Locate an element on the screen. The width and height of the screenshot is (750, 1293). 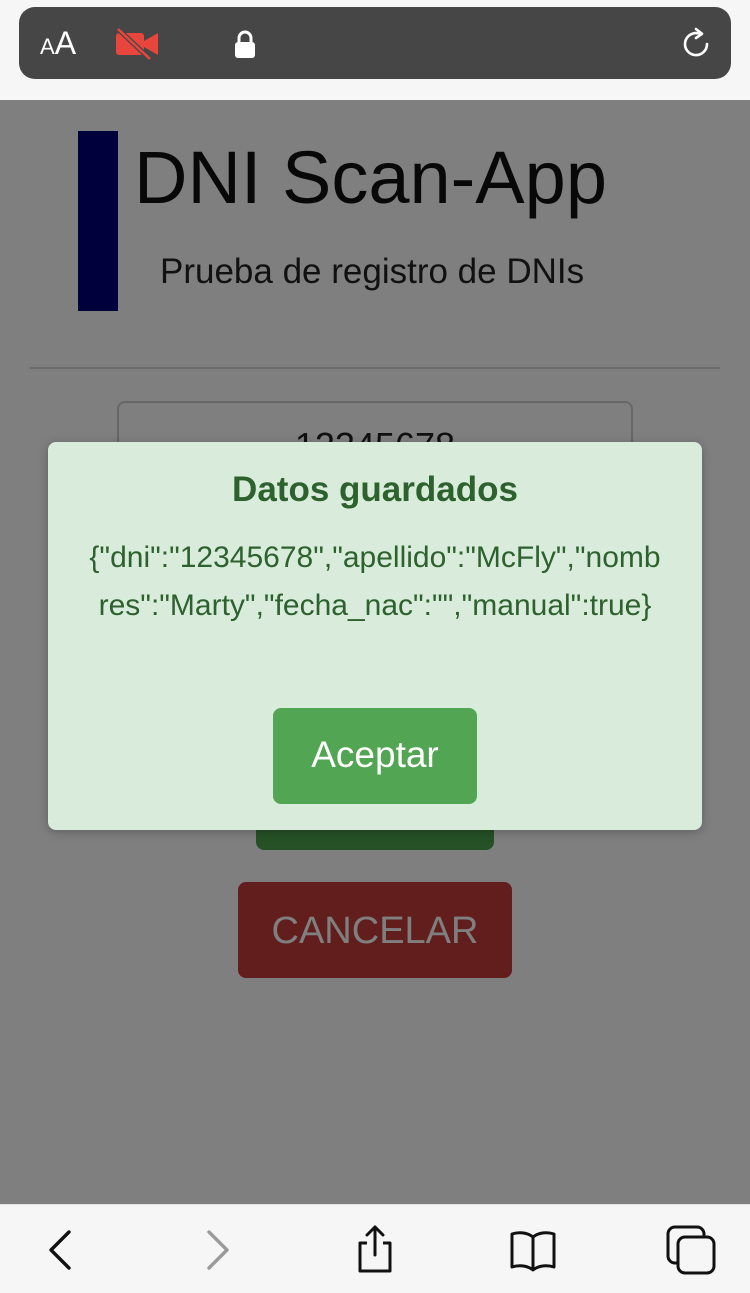
text-size-big-glyph: A is located at coordinates (65, 43).